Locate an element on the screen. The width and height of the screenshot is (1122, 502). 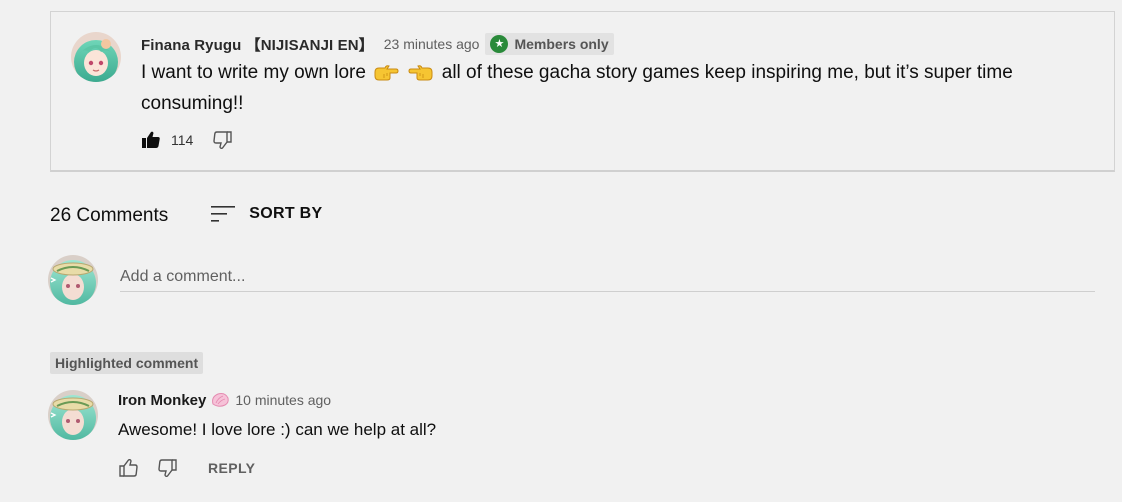
post-timestamp: 23 minutes ago is located at coordinates (432, 44).